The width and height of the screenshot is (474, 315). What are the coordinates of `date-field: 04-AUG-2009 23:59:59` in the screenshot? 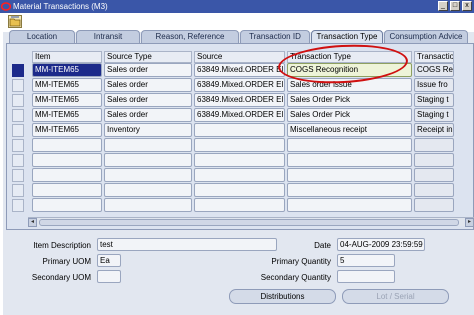 It's located at (381, 244).